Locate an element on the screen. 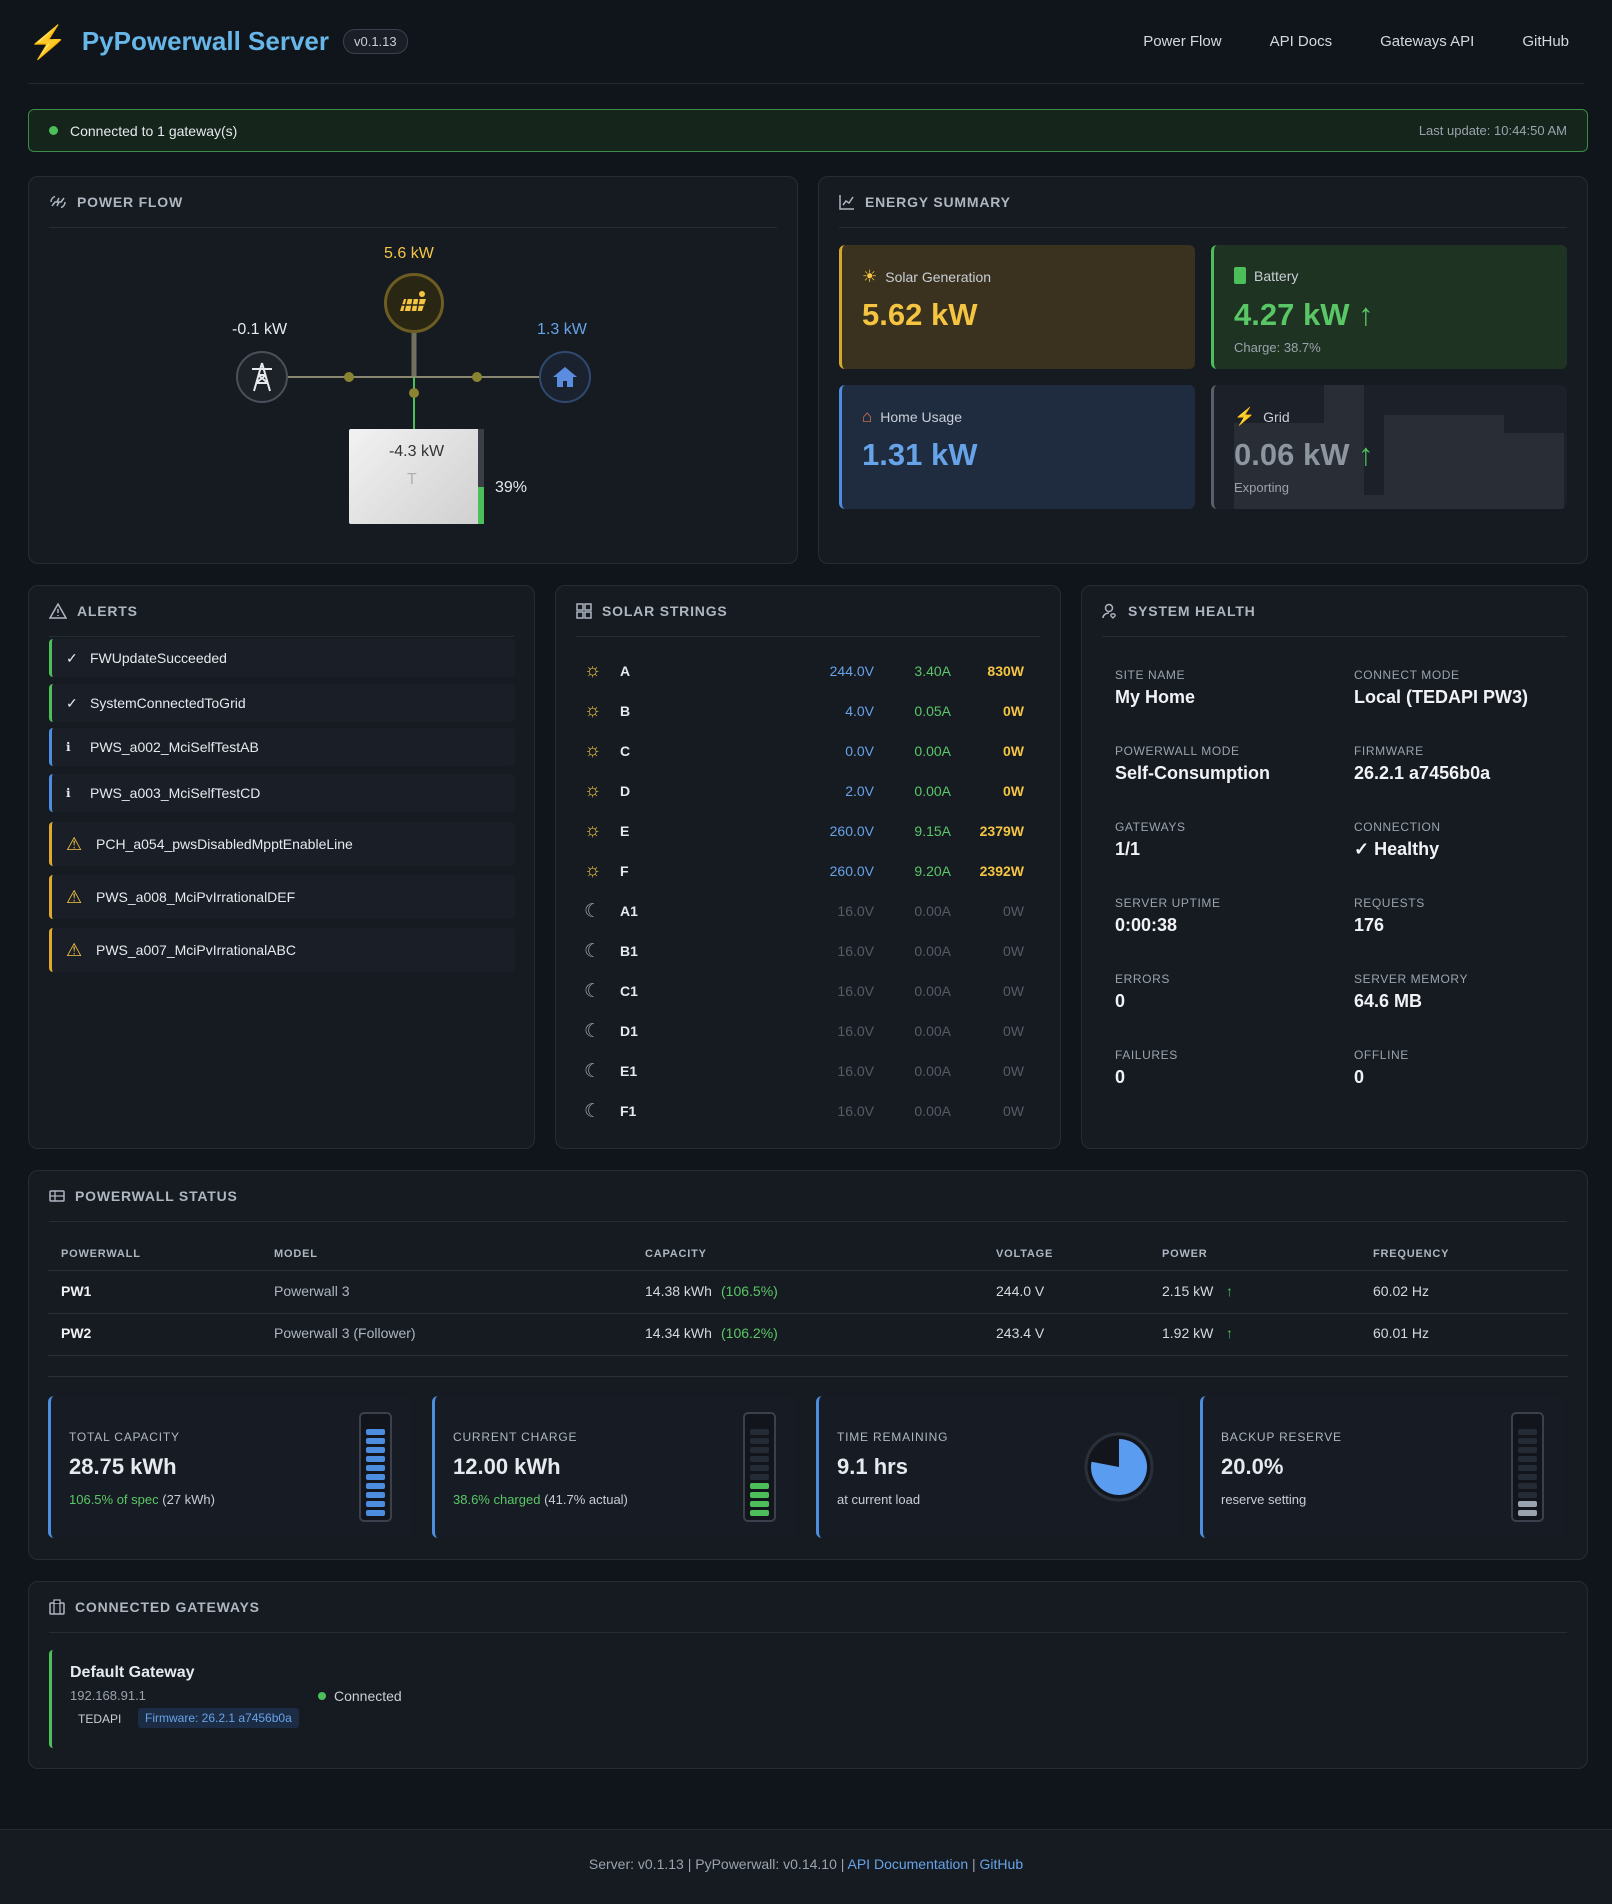 This screenshot has height=1904, width=1612. total-capacity-sub: (27 kWh) is located at coordinates (186, 1499).